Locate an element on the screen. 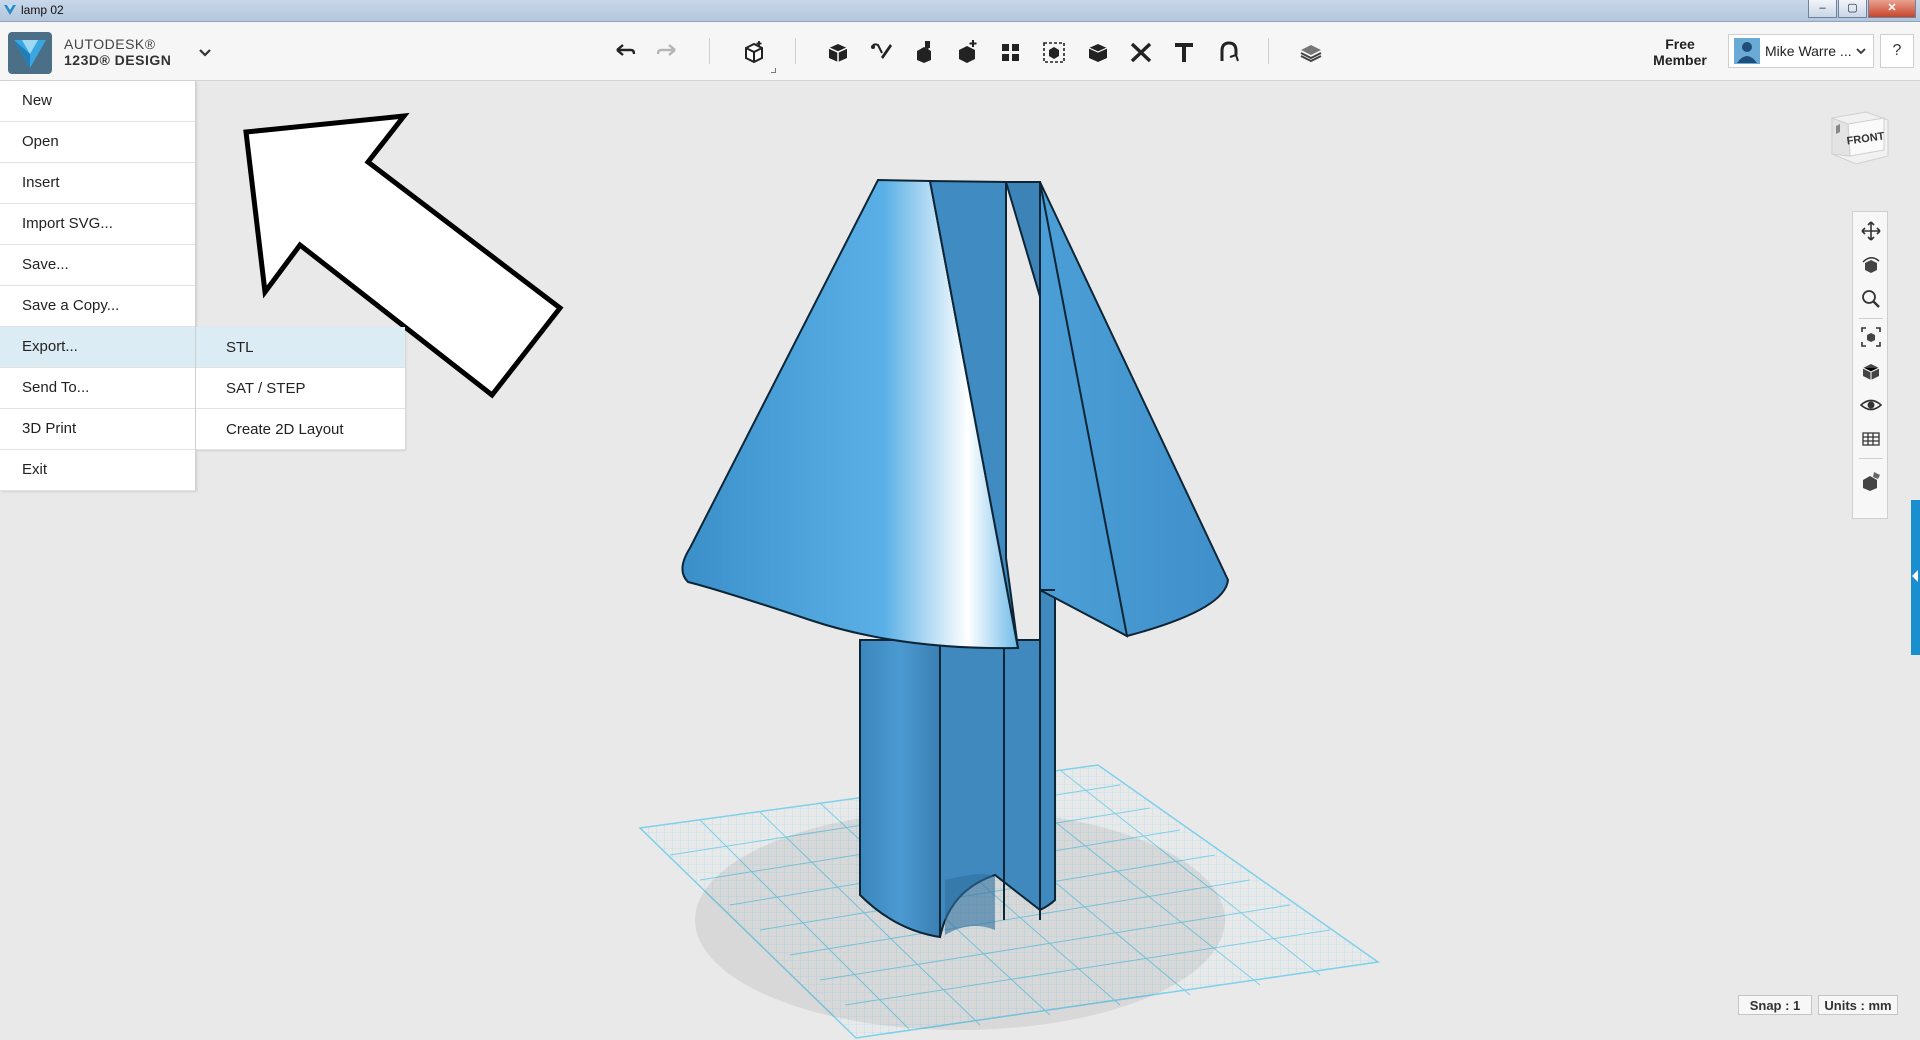  undo-button is located at coordinates (625, 52).